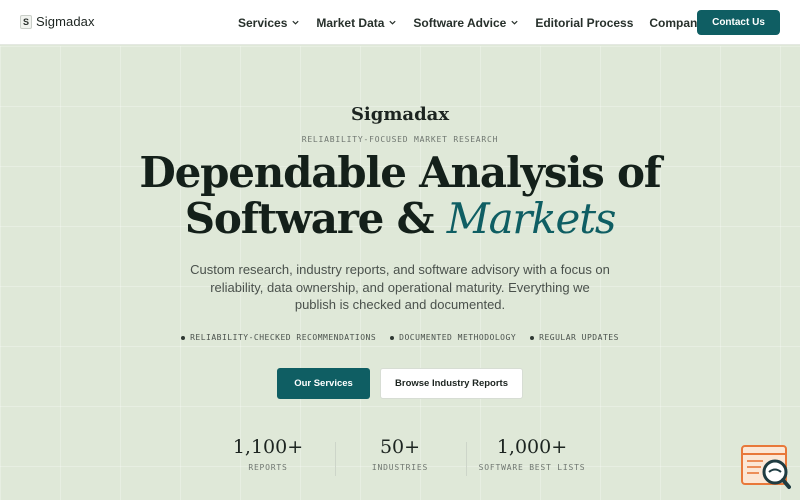 This screenshot has height=500, width=800. Describe the element at coordinates (400, 114) in the screenshot. I see `hero-brand: Sigmadax` at that location.